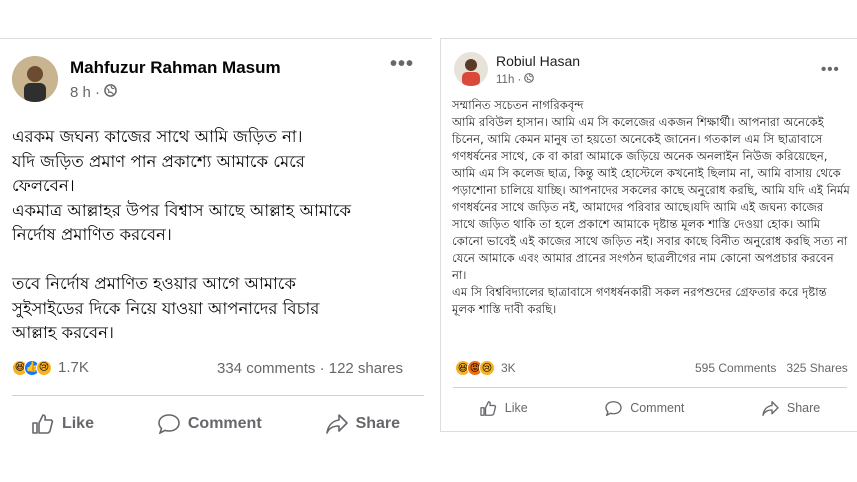  I want to click on post-time: 8 h ·, so click(93, 92).